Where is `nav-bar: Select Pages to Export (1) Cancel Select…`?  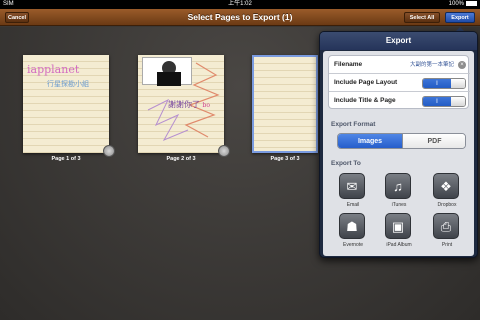
nav-bar: Select Pages to Export (1) Cancel Select… is located at coordinates (240, 17).